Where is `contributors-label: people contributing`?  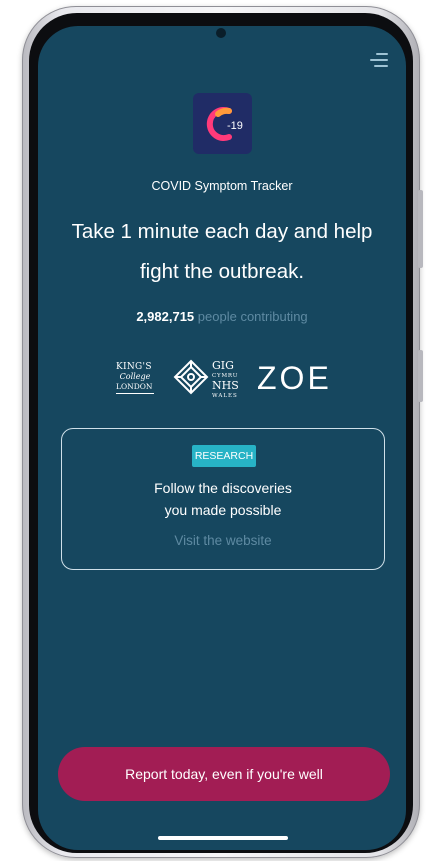 contributors-label: people contributing is located at coordinates (252, 316).